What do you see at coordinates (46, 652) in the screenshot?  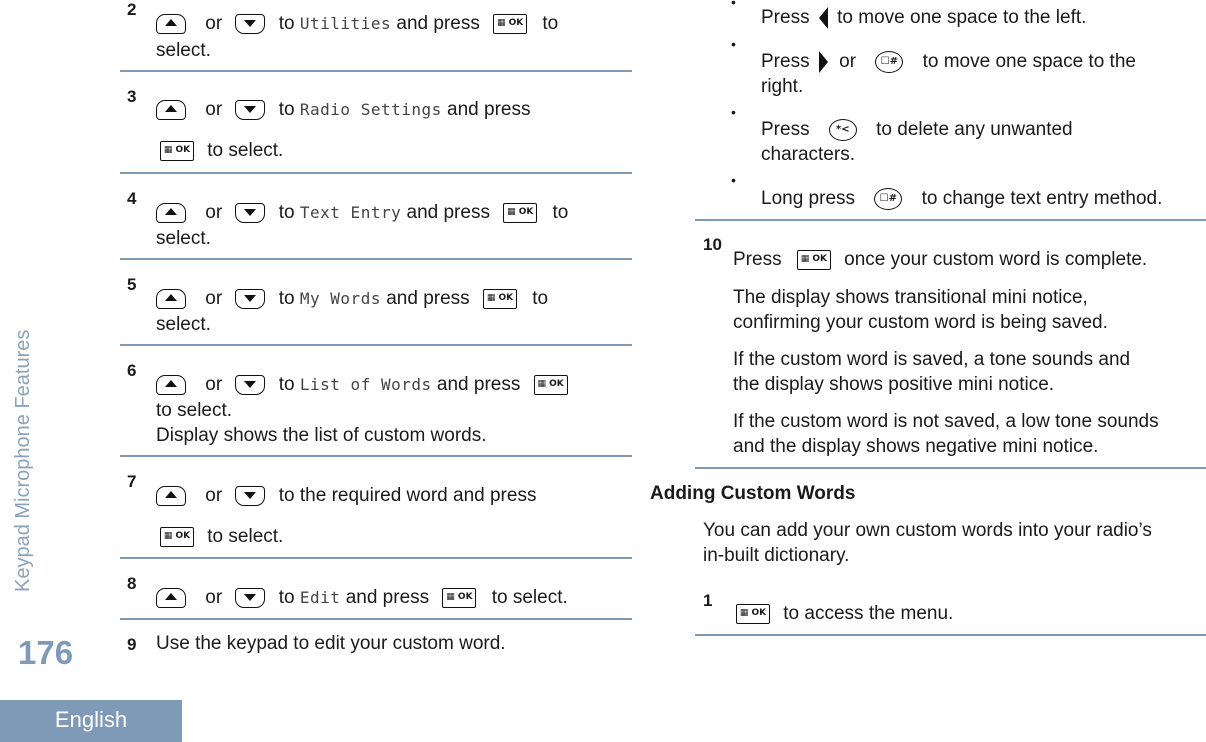 I see `page-number: 176` at bounding box center [46, 652].